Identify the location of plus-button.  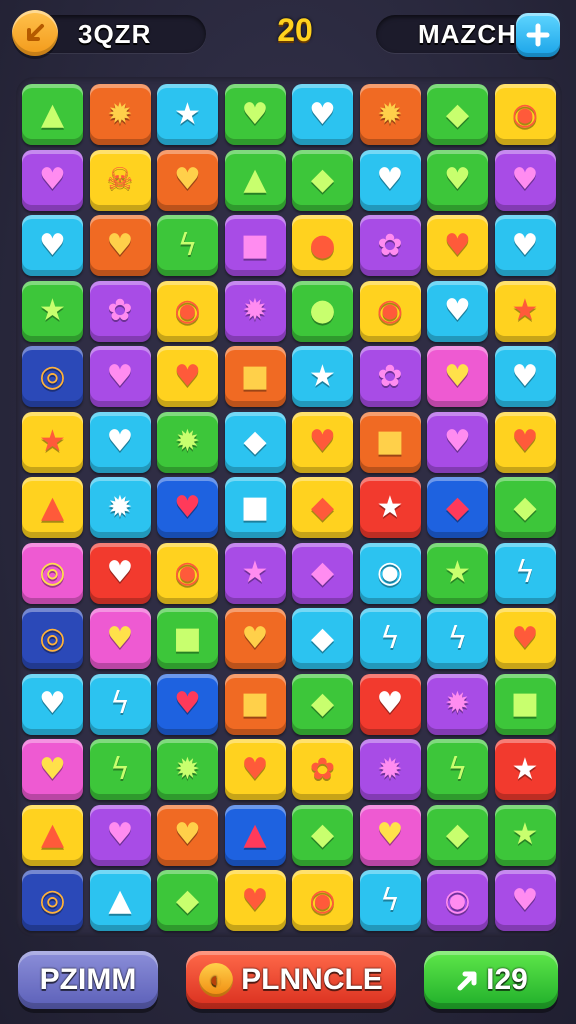
(538, 35).